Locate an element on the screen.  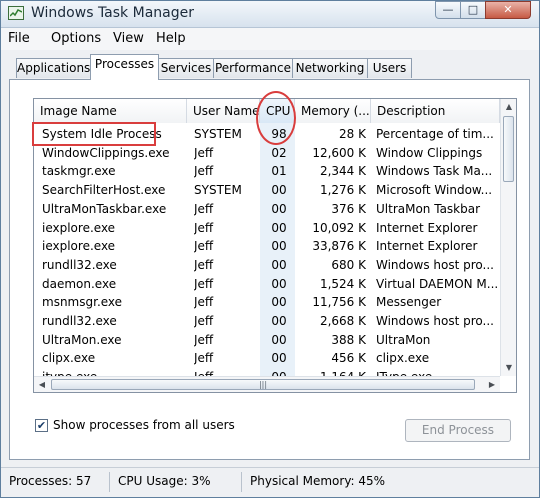
process-memory: 11,756 K is located at coordinates (339, 302).